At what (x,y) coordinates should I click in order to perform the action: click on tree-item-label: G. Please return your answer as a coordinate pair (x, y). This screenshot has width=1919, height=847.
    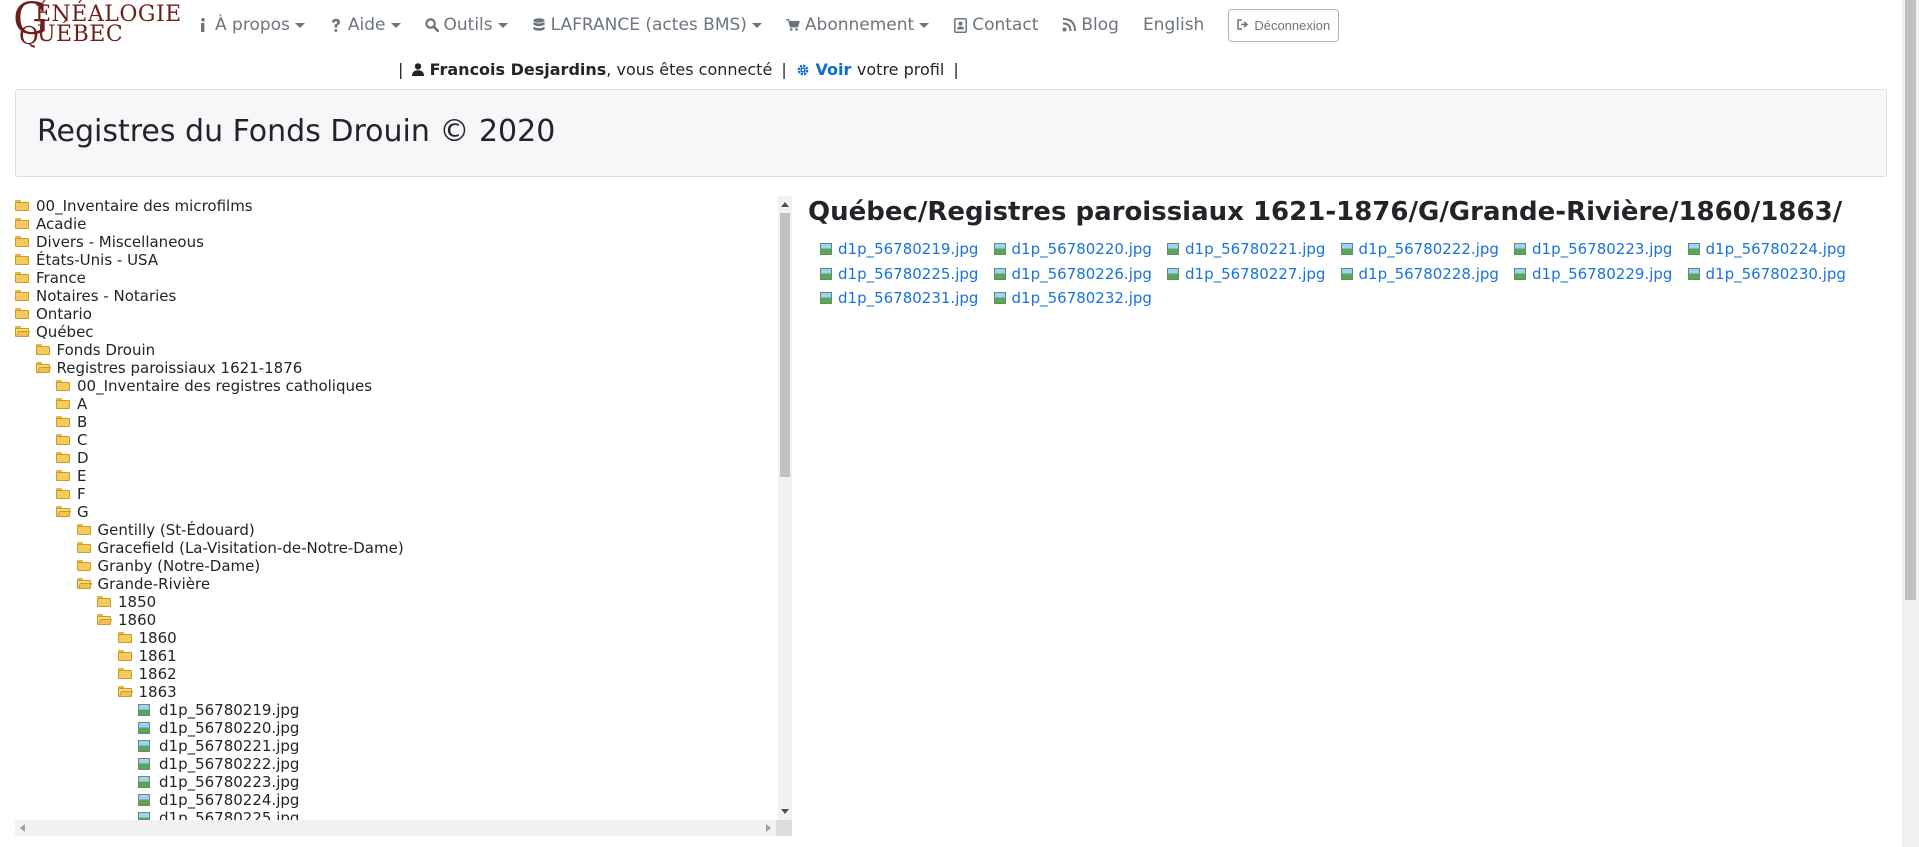
    Looking at the image, I should click on (83, 512).